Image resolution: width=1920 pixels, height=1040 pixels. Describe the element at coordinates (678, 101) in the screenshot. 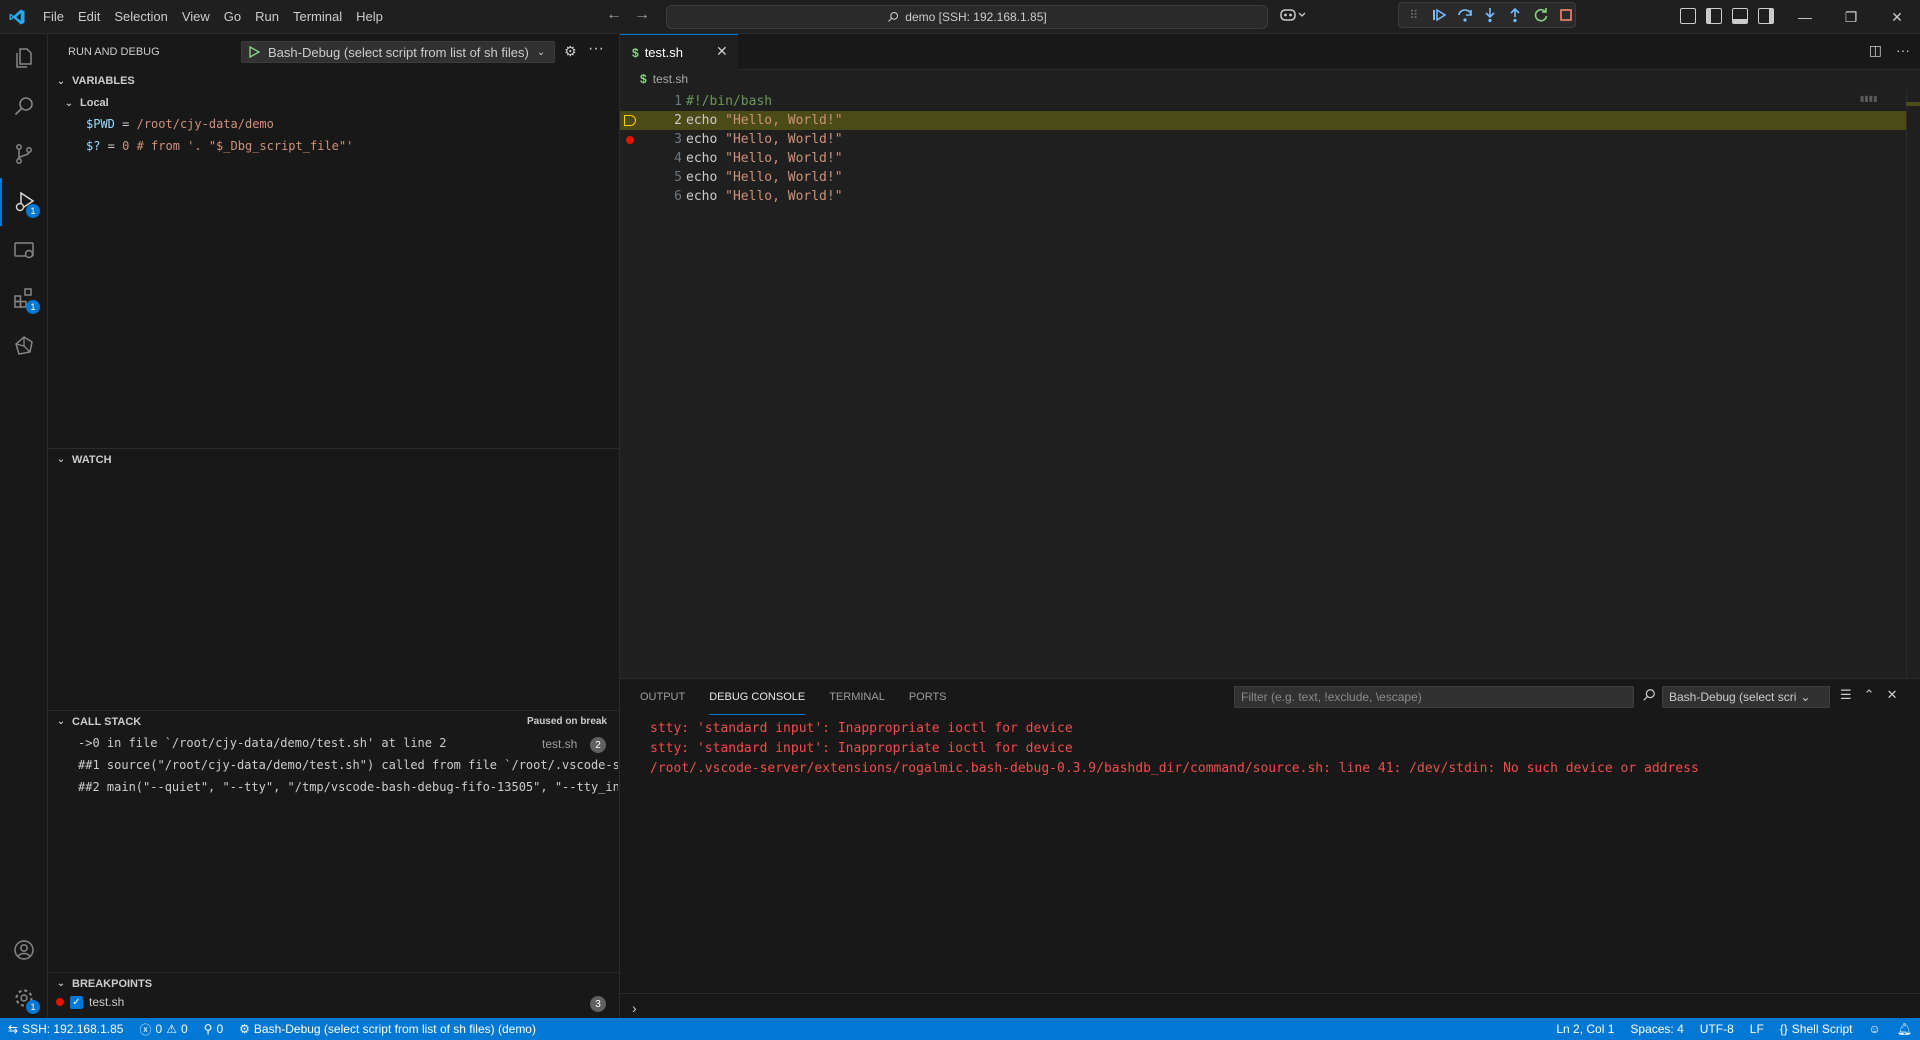

I see `line-number: 1` at that location.